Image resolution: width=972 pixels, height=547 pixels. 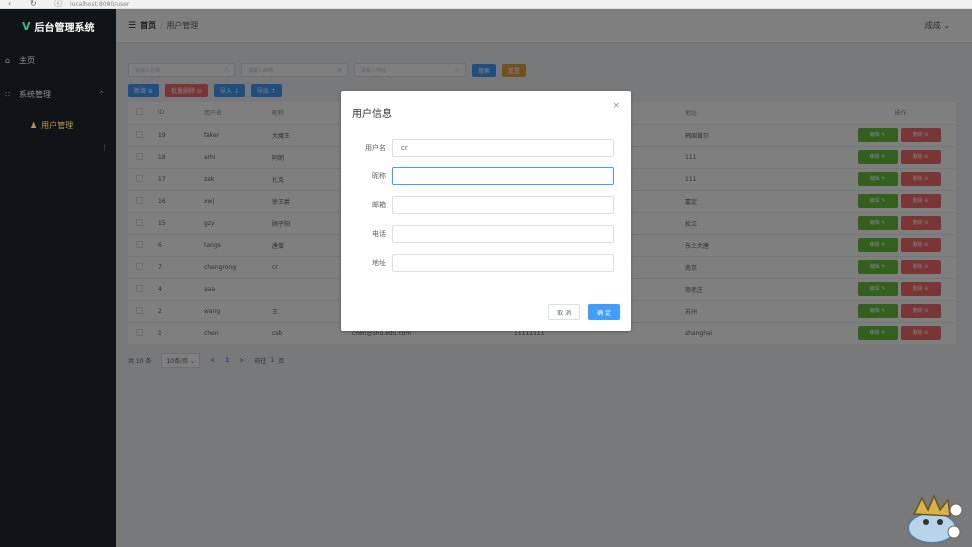 I want to click on sidebar-item-user-manage: ♟ 用户管理, so click(x=58, y=125).